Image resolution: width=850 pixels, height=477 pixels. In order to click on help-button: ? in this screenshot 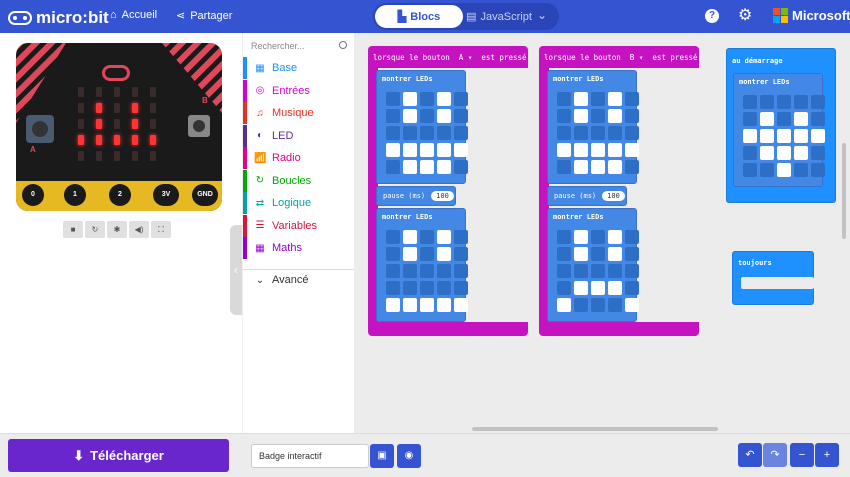, I will do `click(712, 16)`.